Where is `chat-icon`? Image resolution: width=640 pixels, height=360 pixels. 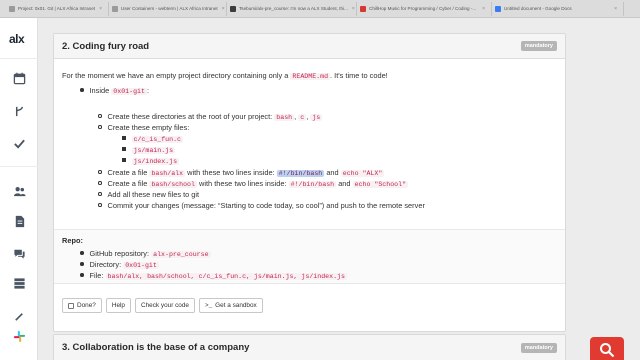
chat-icon is located at coordinates (19, 253).